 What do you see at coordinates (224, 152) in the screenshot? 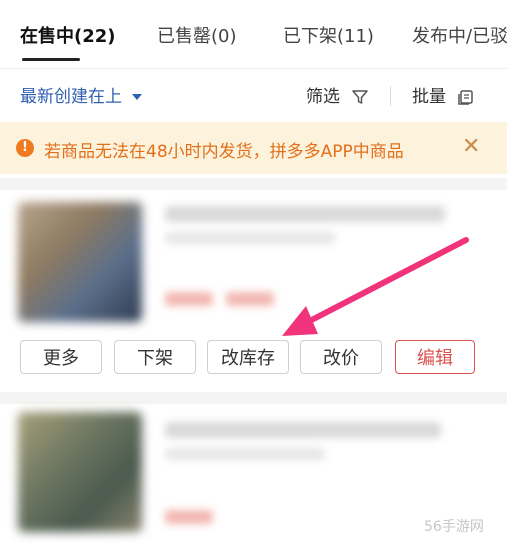
I see `notice-text: 若商品无法在48小时内发货，拼多多APP中商品` at bounding box center [224, 152].